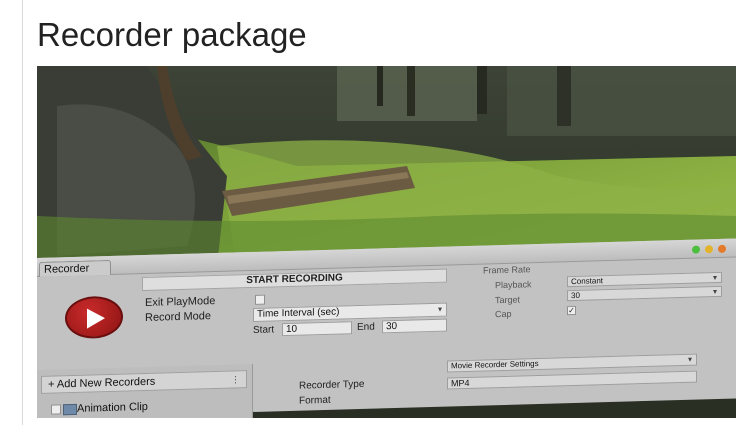 The image size is (751, 425). I want to click on recorder-enabled-checkbox, so click(56, 409).